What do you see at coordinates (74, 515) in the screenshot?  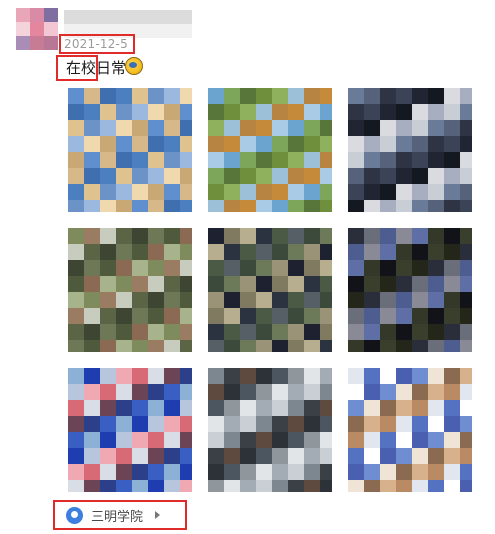 I see `location-pin-icon` at bounding box center [74, 515].